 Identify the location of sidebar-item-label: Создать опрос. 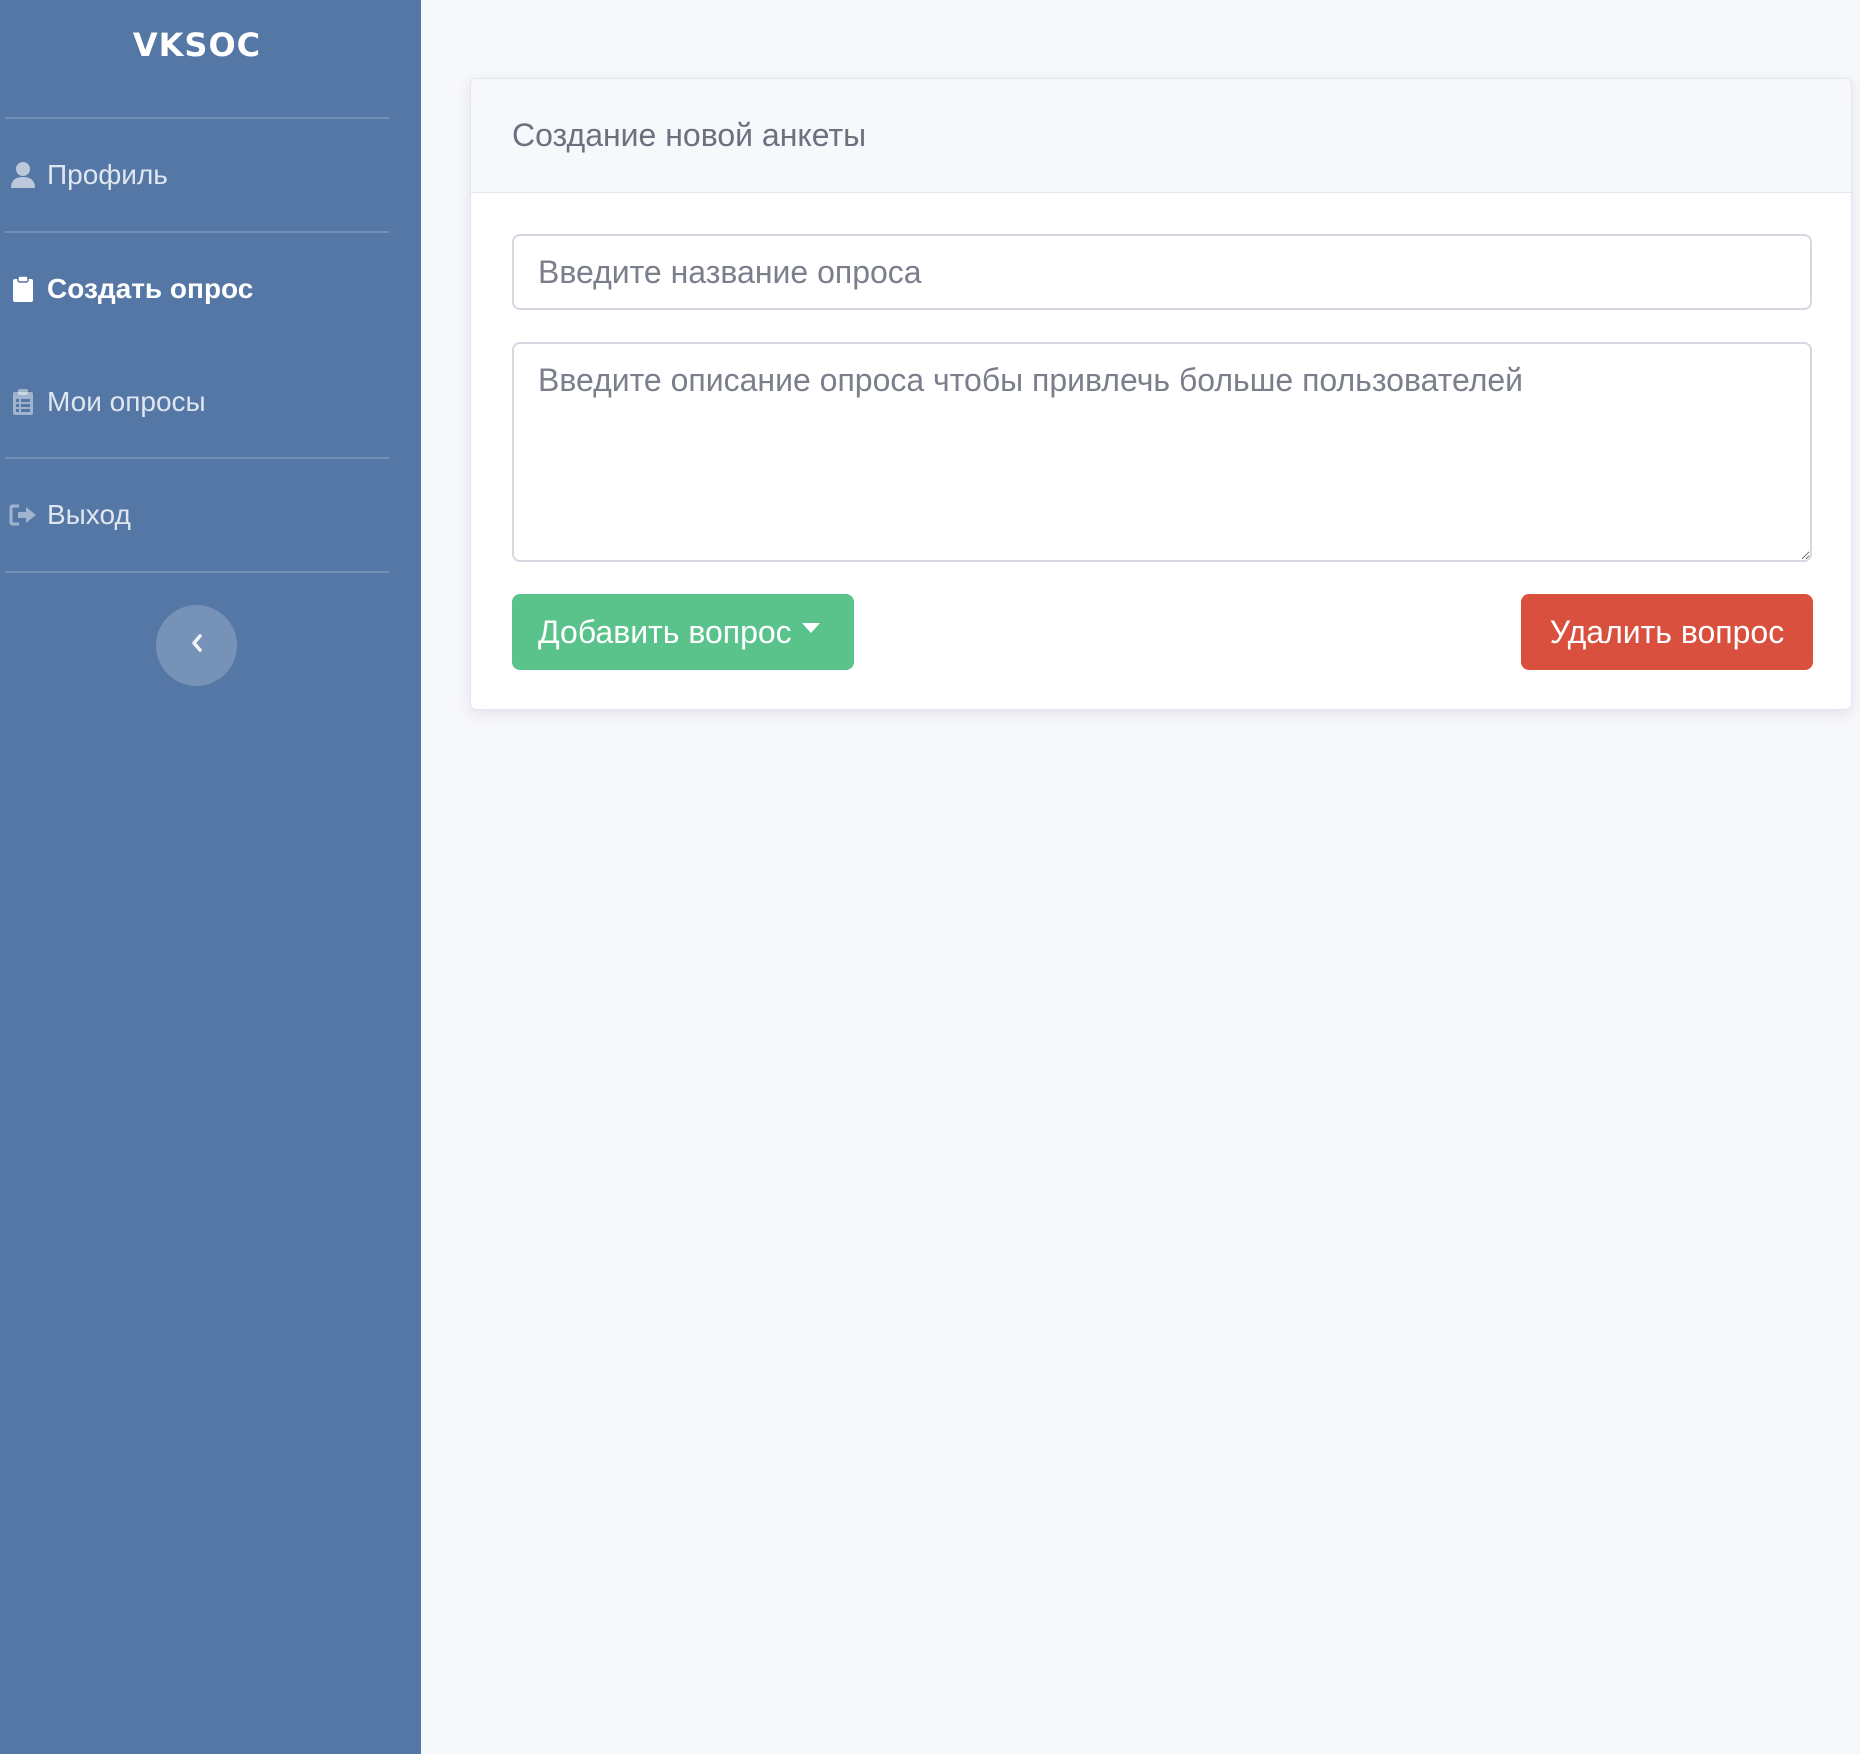
(150, 288).